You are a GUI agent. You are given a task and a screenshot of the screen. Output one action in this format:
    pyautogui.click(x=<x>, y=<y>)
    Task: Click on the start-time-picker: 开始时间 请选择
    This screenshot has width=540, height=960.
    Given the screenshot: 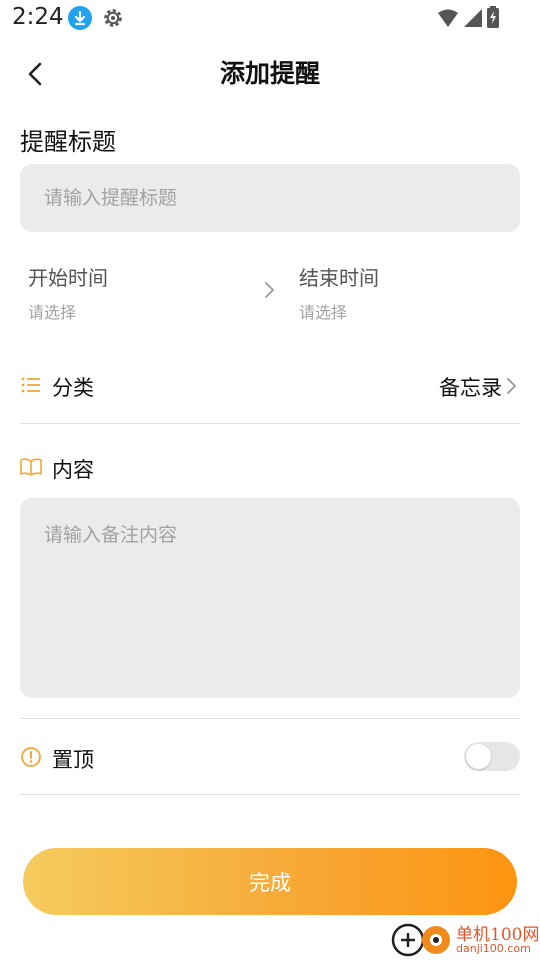 What is the action you would take?
    pyautogui.click(x=143, y=292)
    